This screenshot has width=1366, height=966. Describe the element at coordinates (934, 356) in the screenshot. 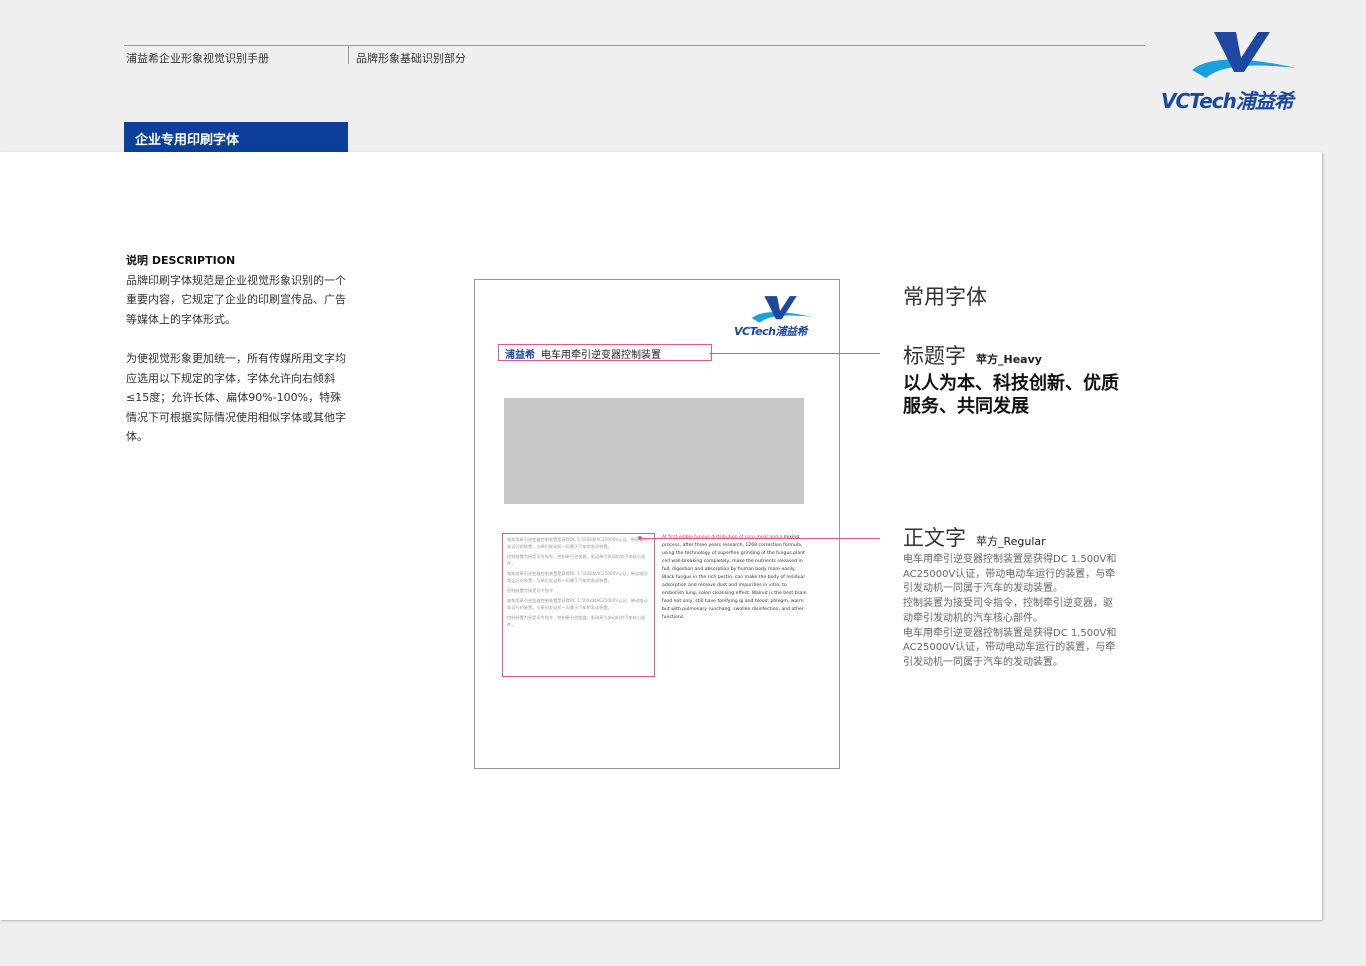

I see `title-font-label-text: 标题字` at that location.